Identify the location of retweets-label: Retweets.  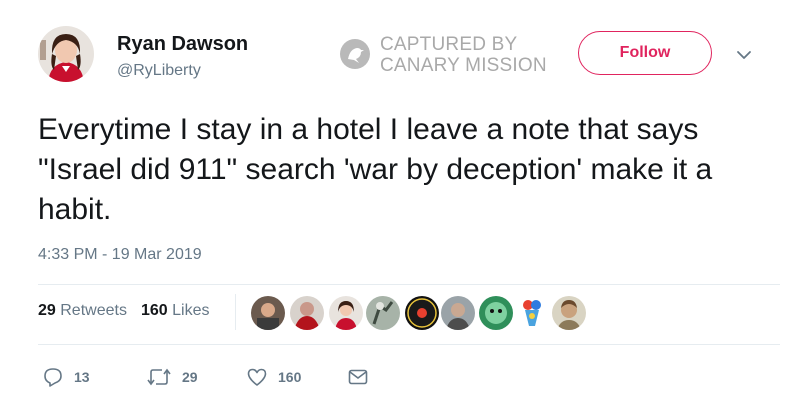
(93, 310).